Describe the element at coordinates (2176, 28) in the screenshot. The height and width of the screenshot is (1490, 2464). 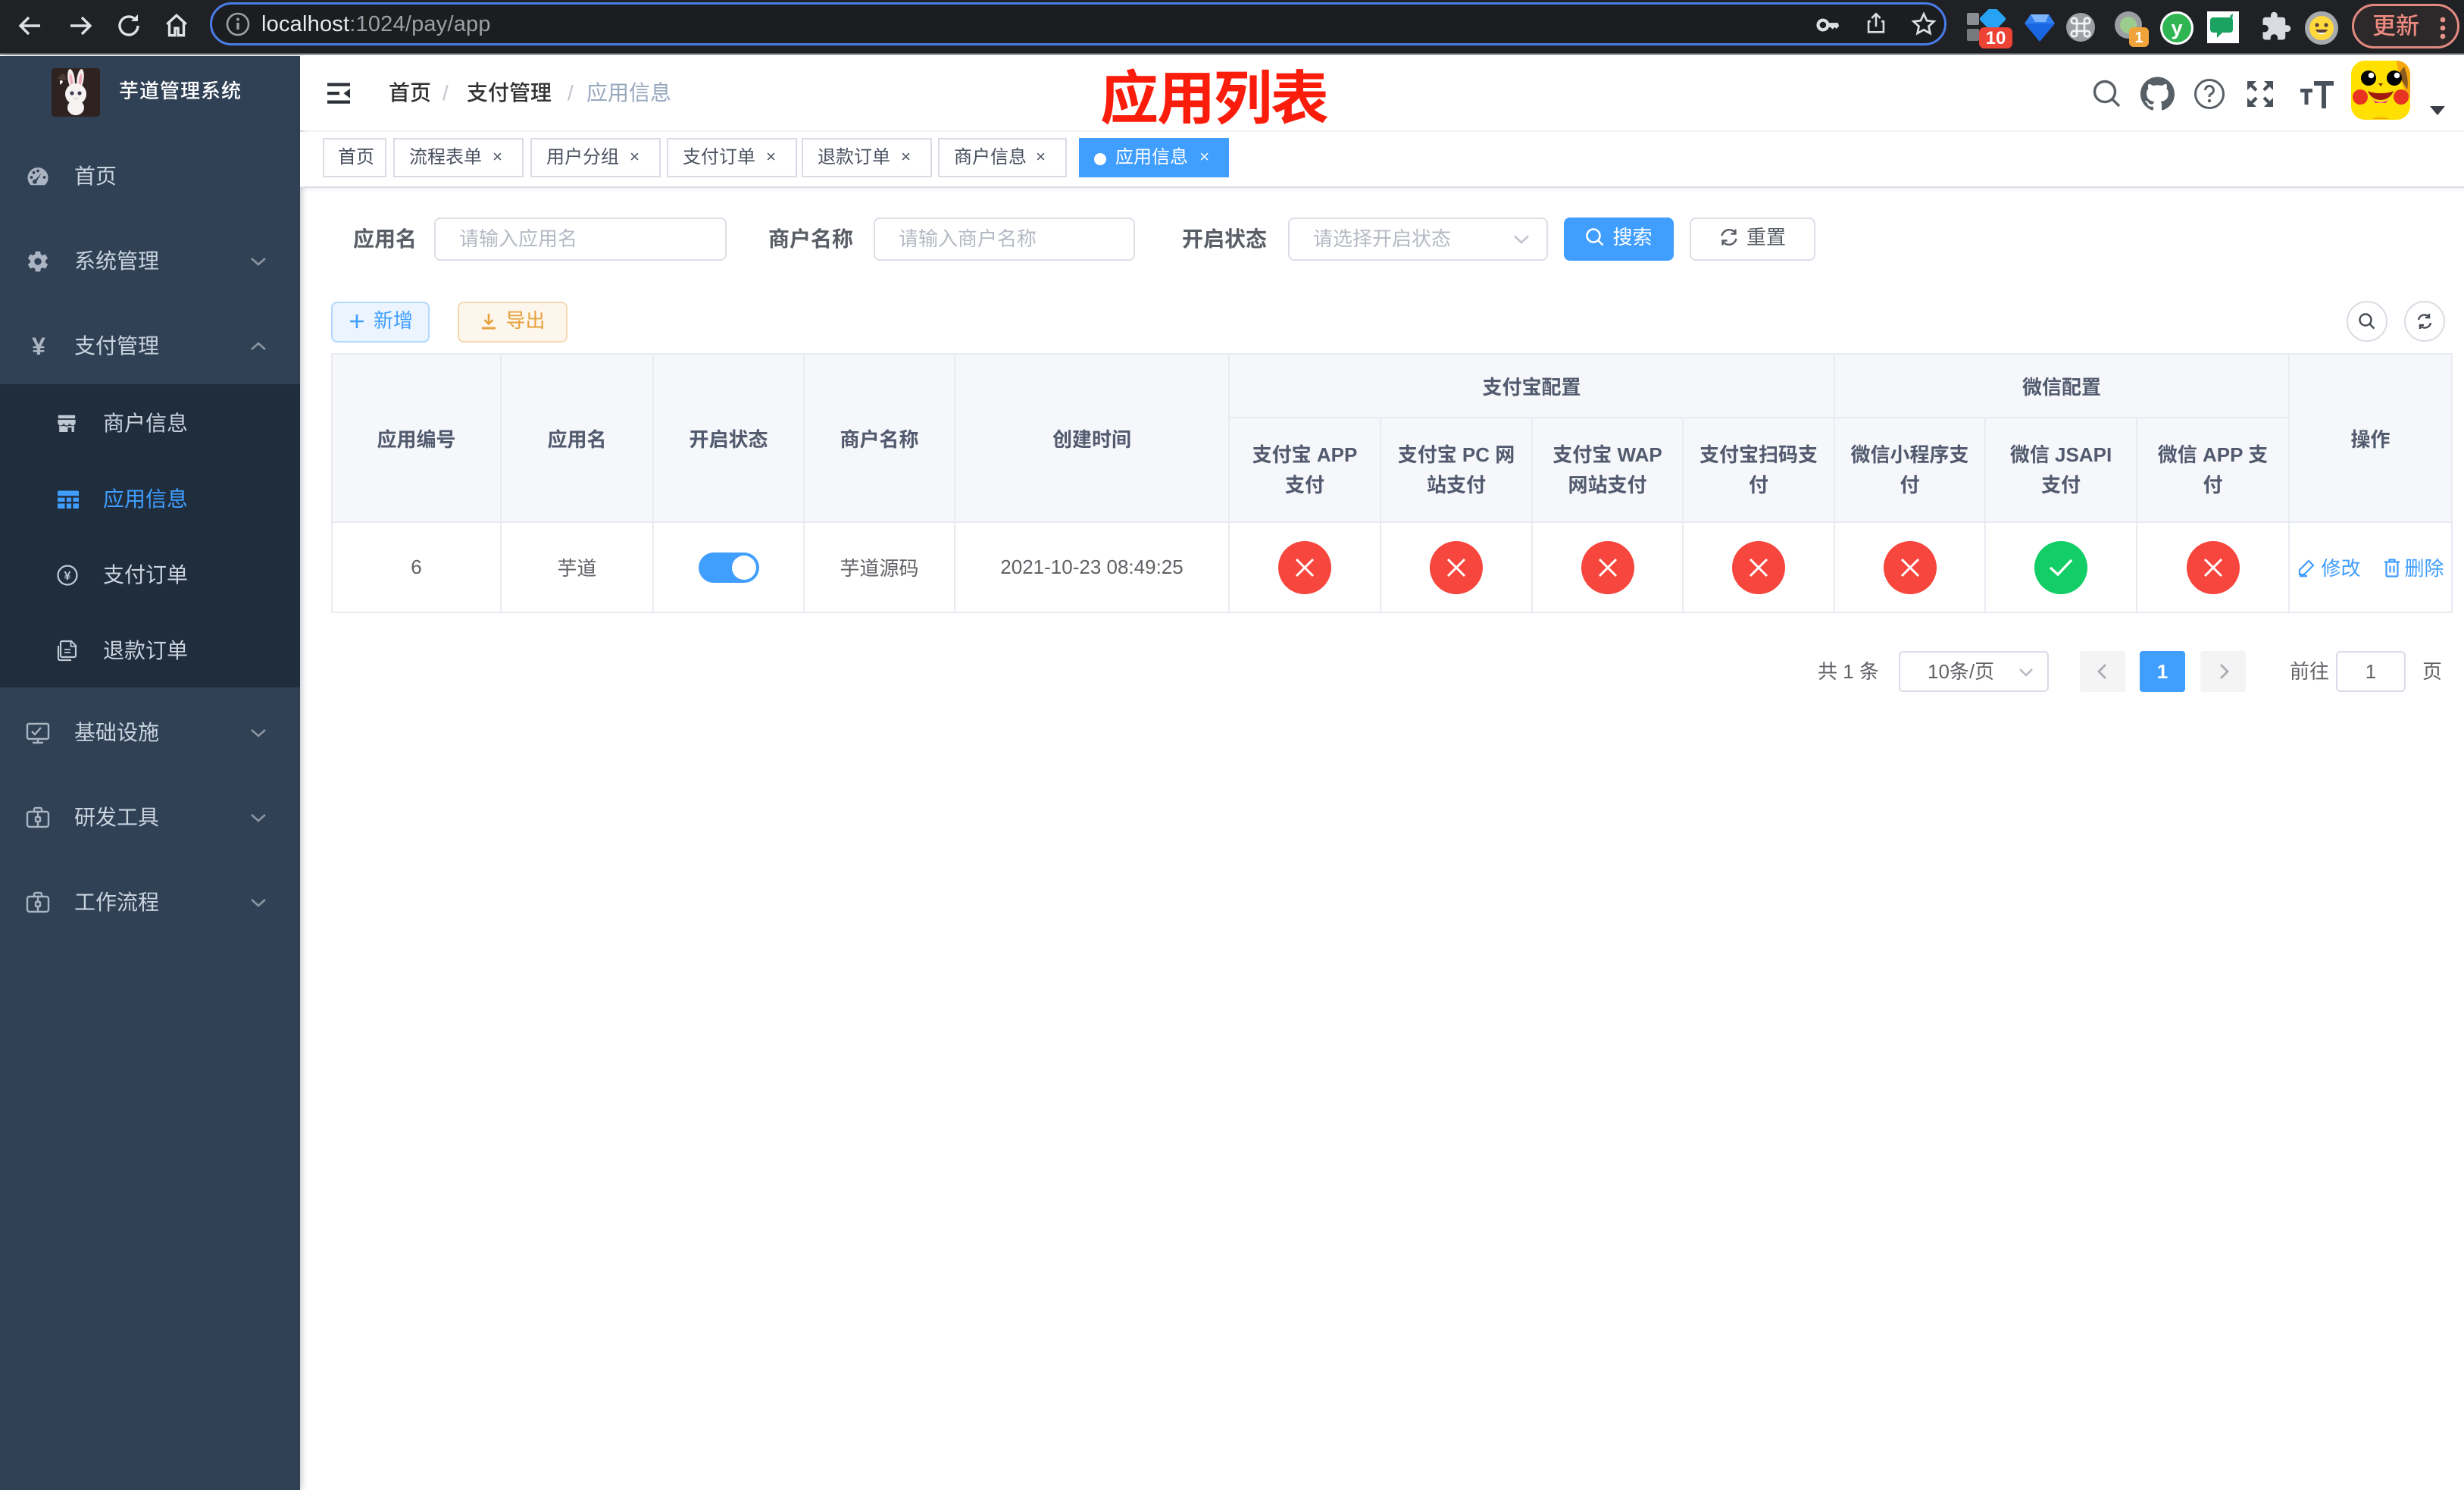
I see `svg-text: y` at that location.